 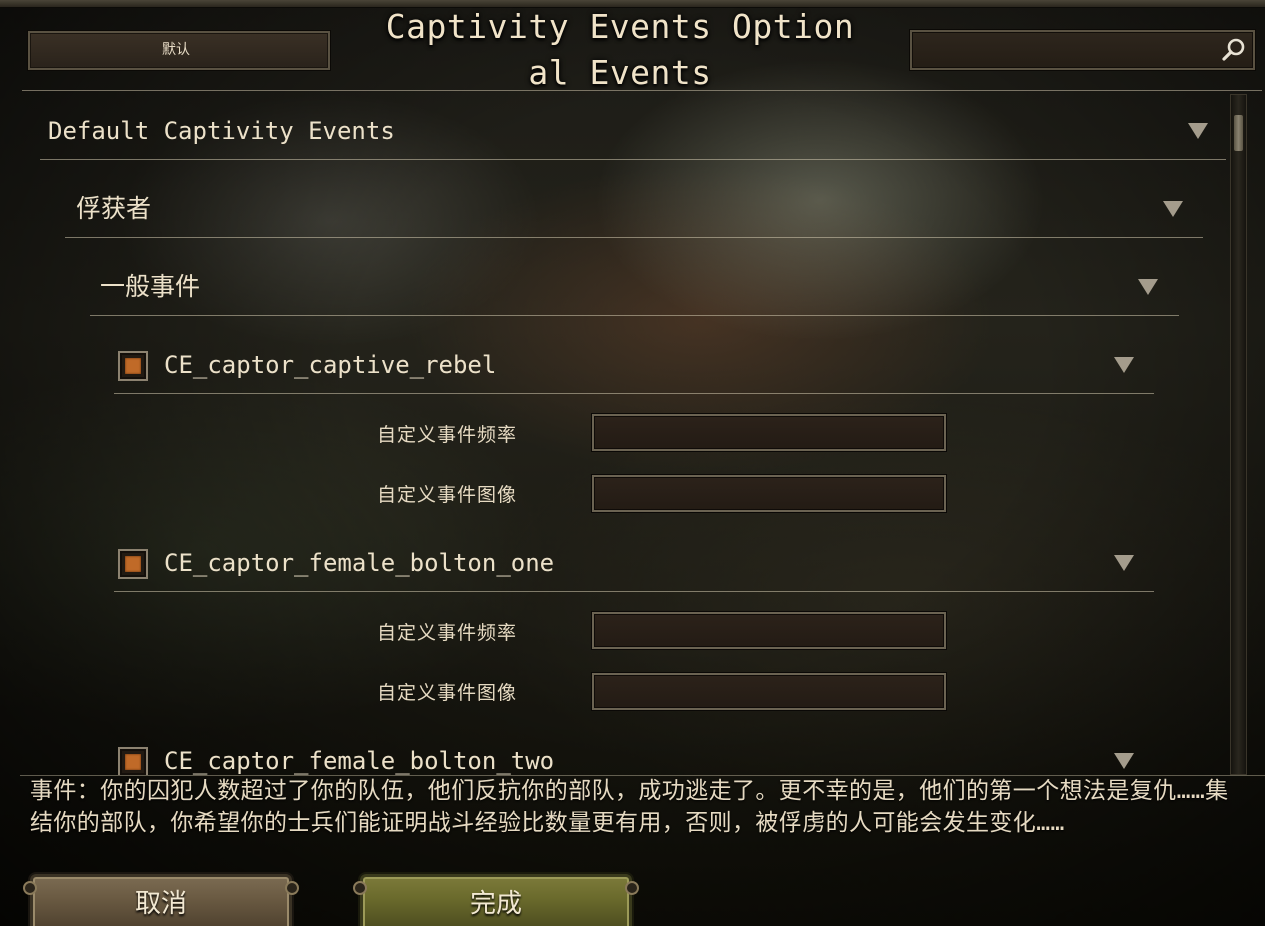 I want to click on tree-subgroup-label: 一般事件, so click(x=150, y=286).